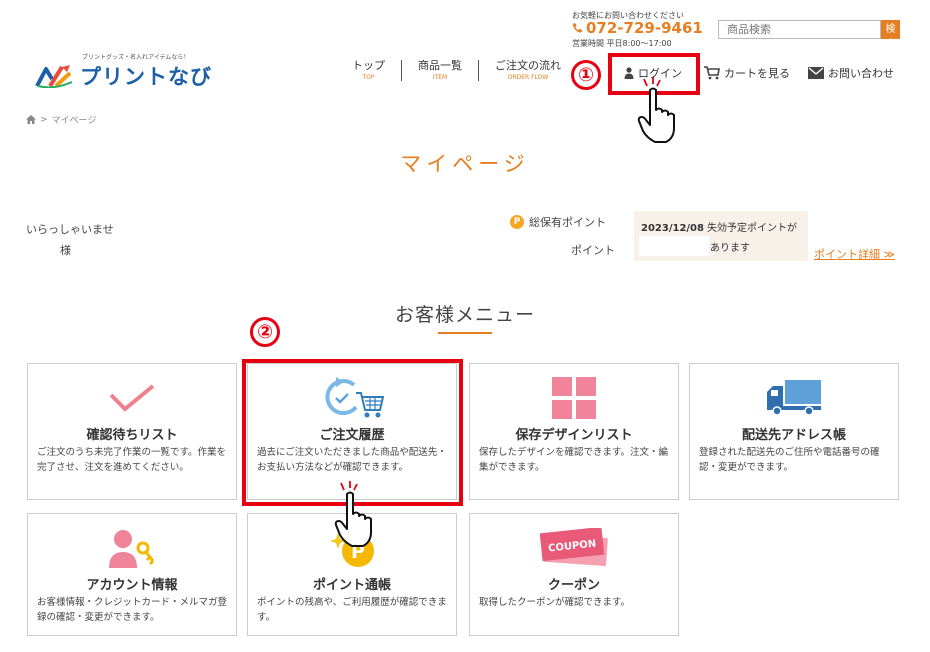  Describe the element at coordinates (622, 43) in the screenshot. I see `business-hours: 営業時間 平日8:00～17:00` at that location.